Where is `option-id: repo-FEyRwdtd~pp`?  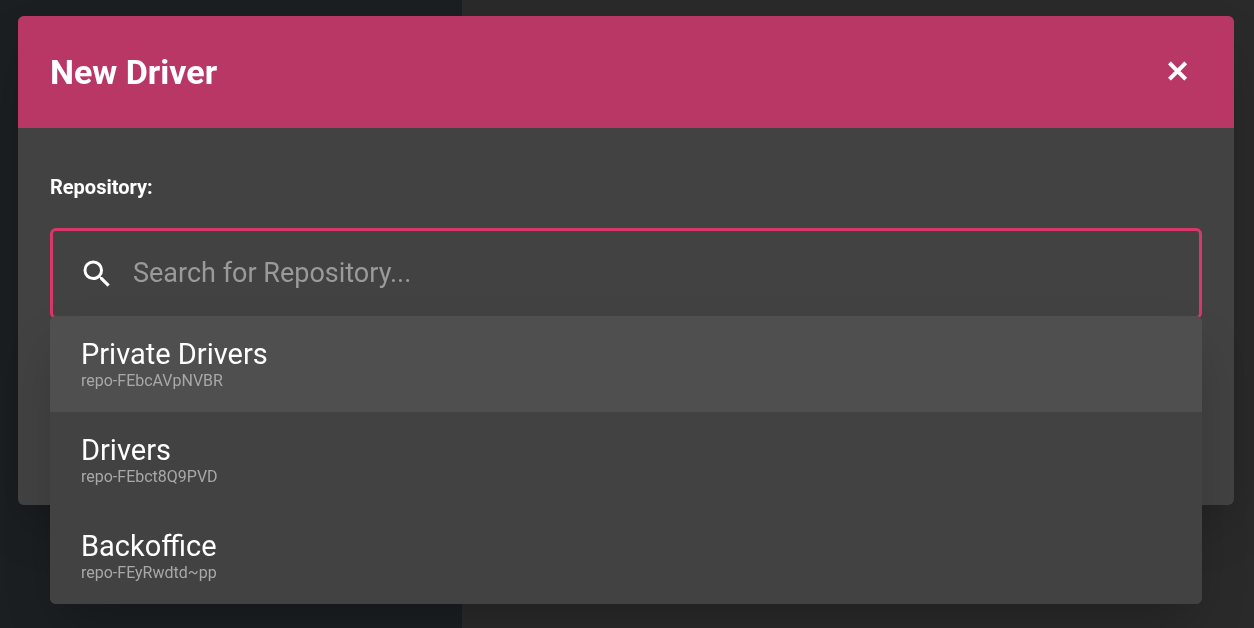
option-id: repo-FEyRwdtd~pp is located at coordinates (149, 573).